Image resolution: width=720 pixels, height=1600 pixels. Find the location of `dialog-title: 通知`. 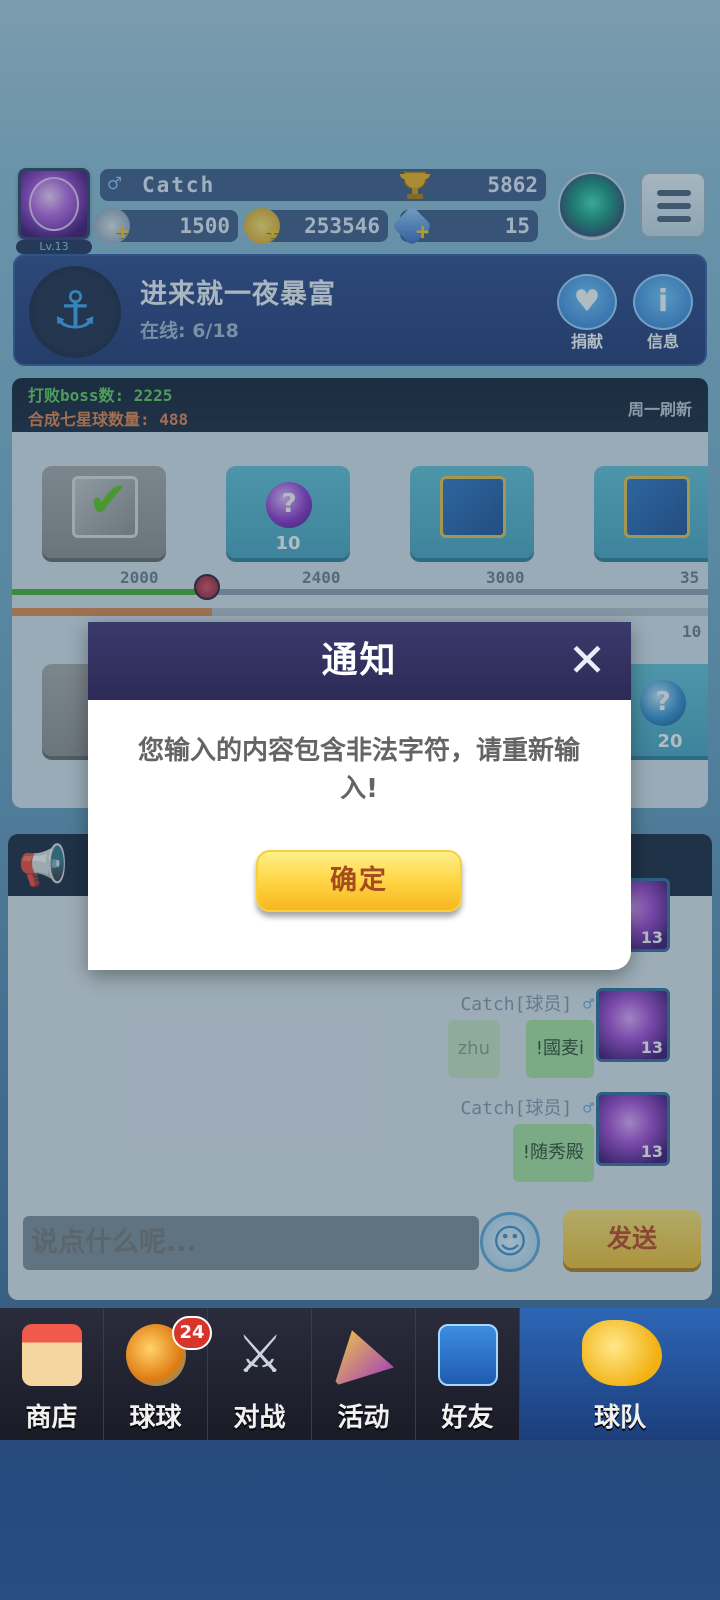

dialog-title: 通知 is located at coordinates (359, 660).